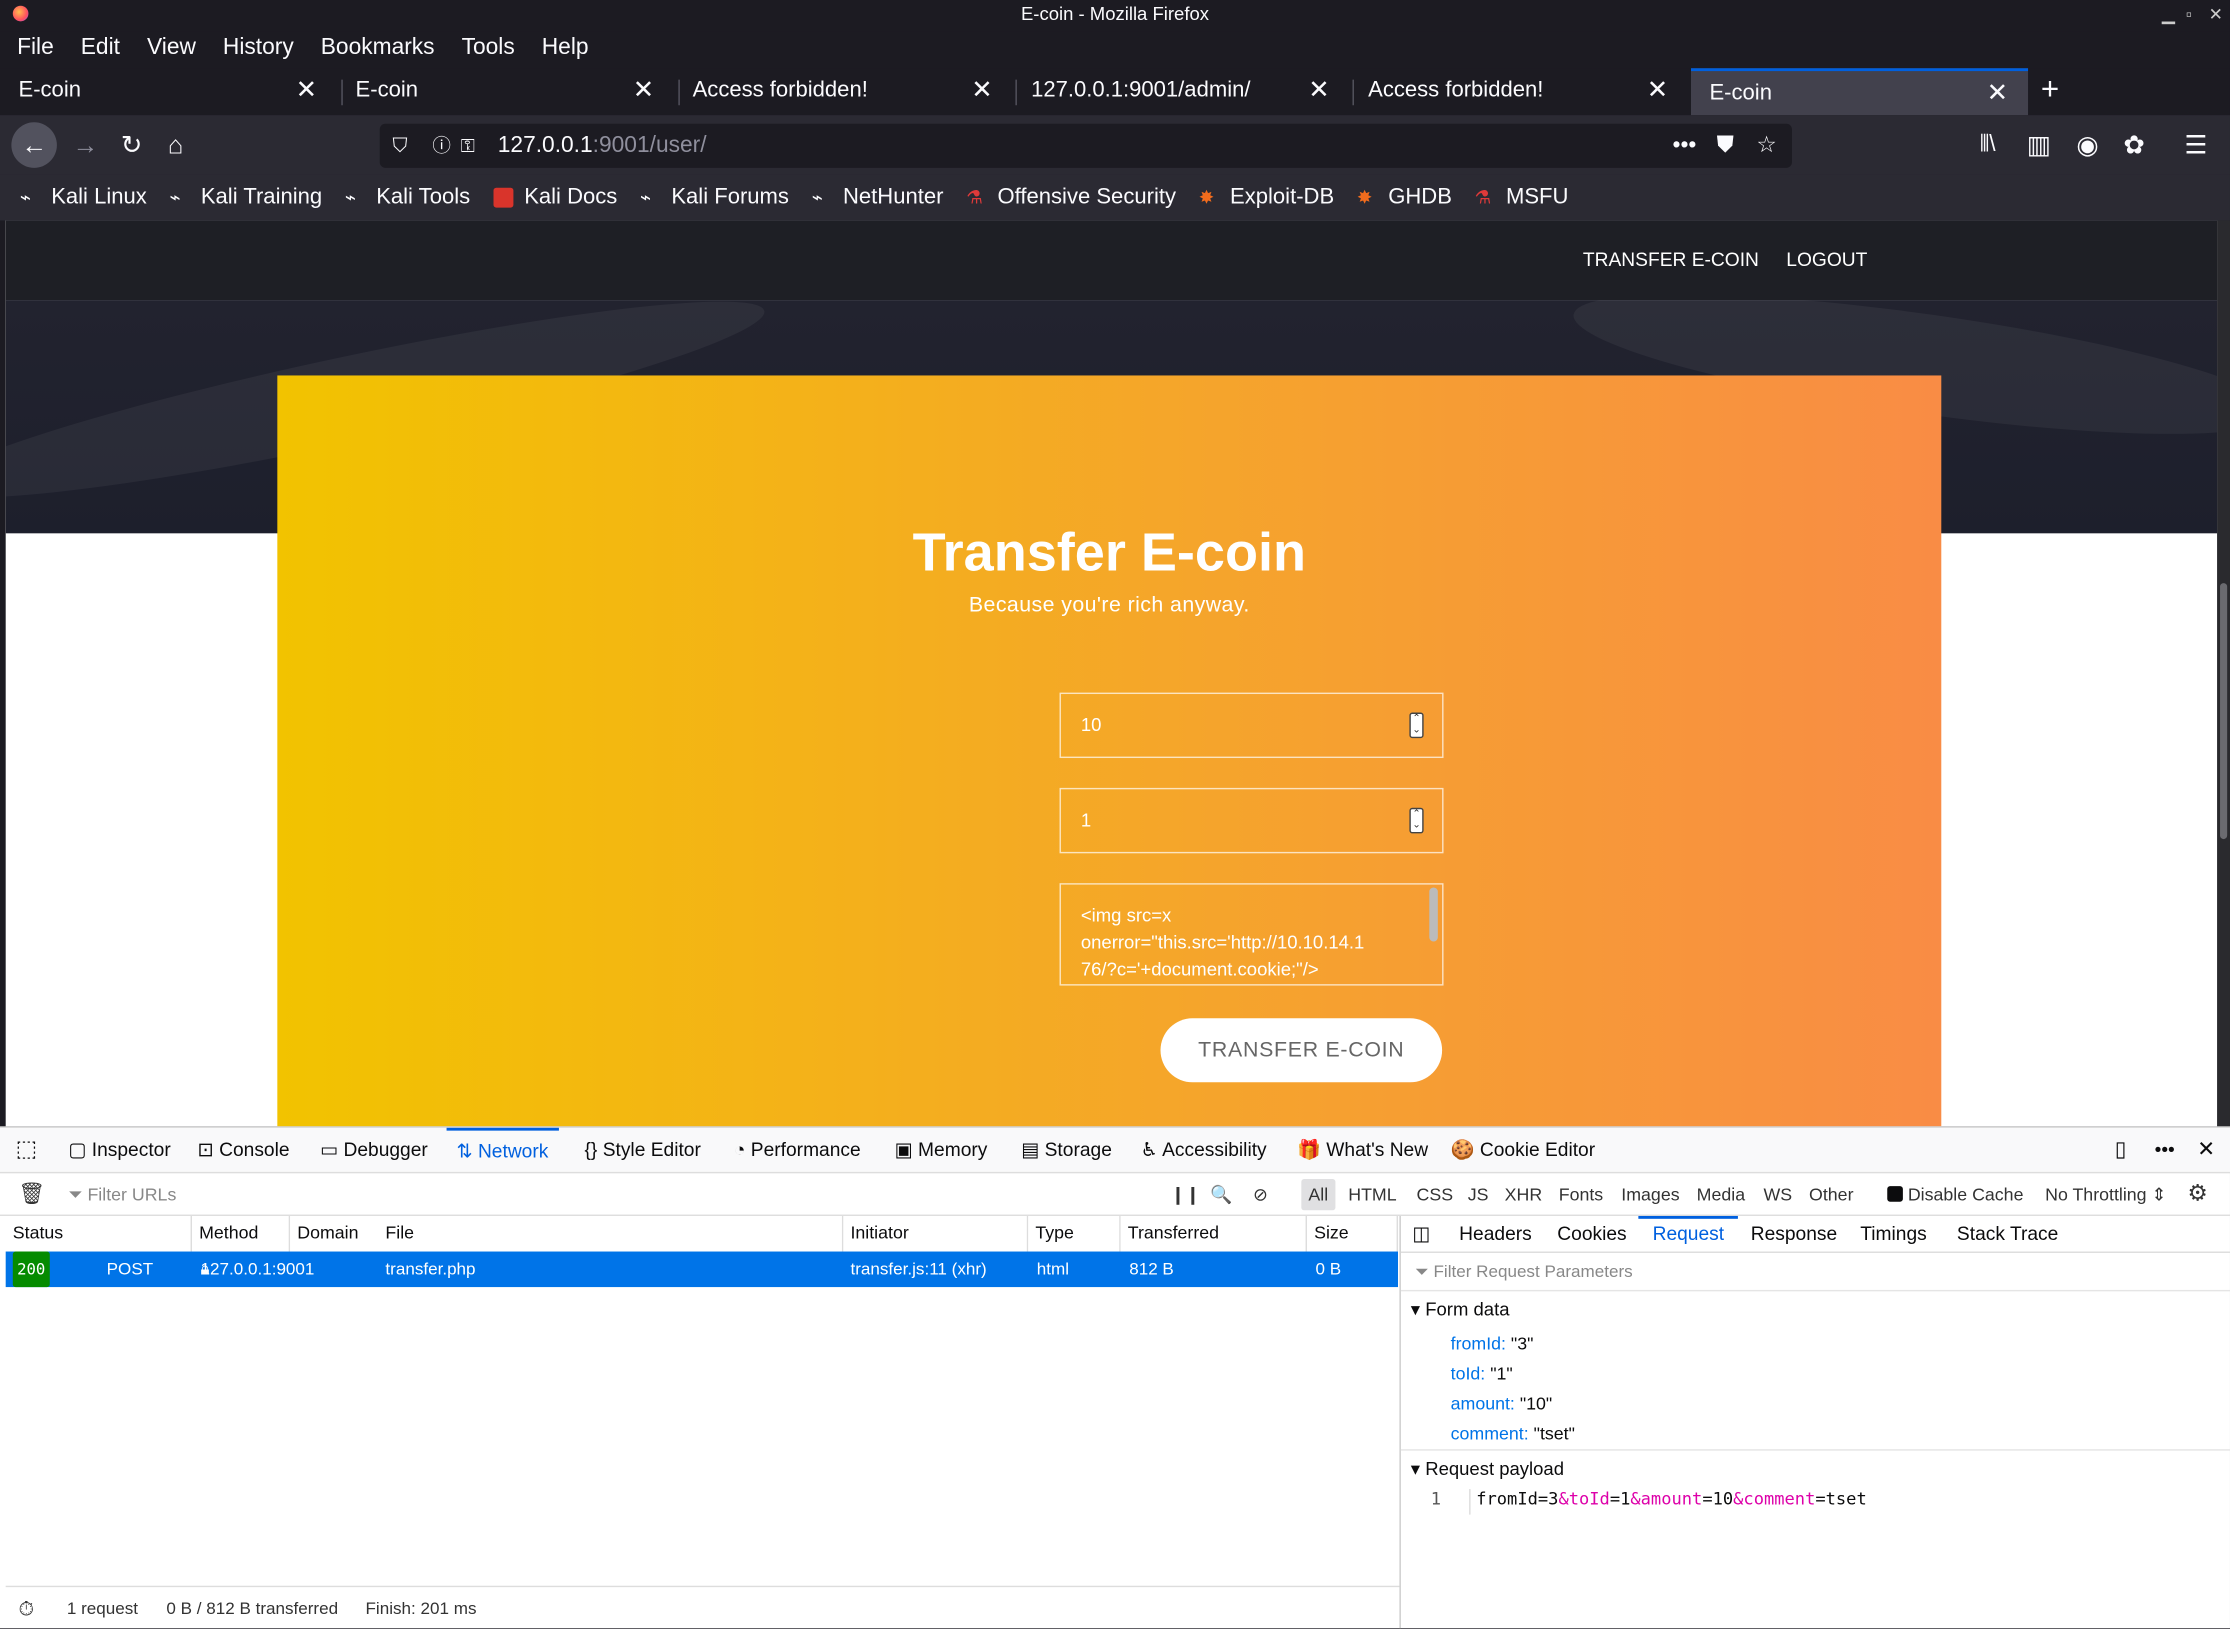 Image resolution: width=2230 pixels, height=1629 pixels. Describe the element at coordinates (843, 91) in the screenshot. I see `tab-access-forbidden-1: Access forbidden! ✕` at that location.